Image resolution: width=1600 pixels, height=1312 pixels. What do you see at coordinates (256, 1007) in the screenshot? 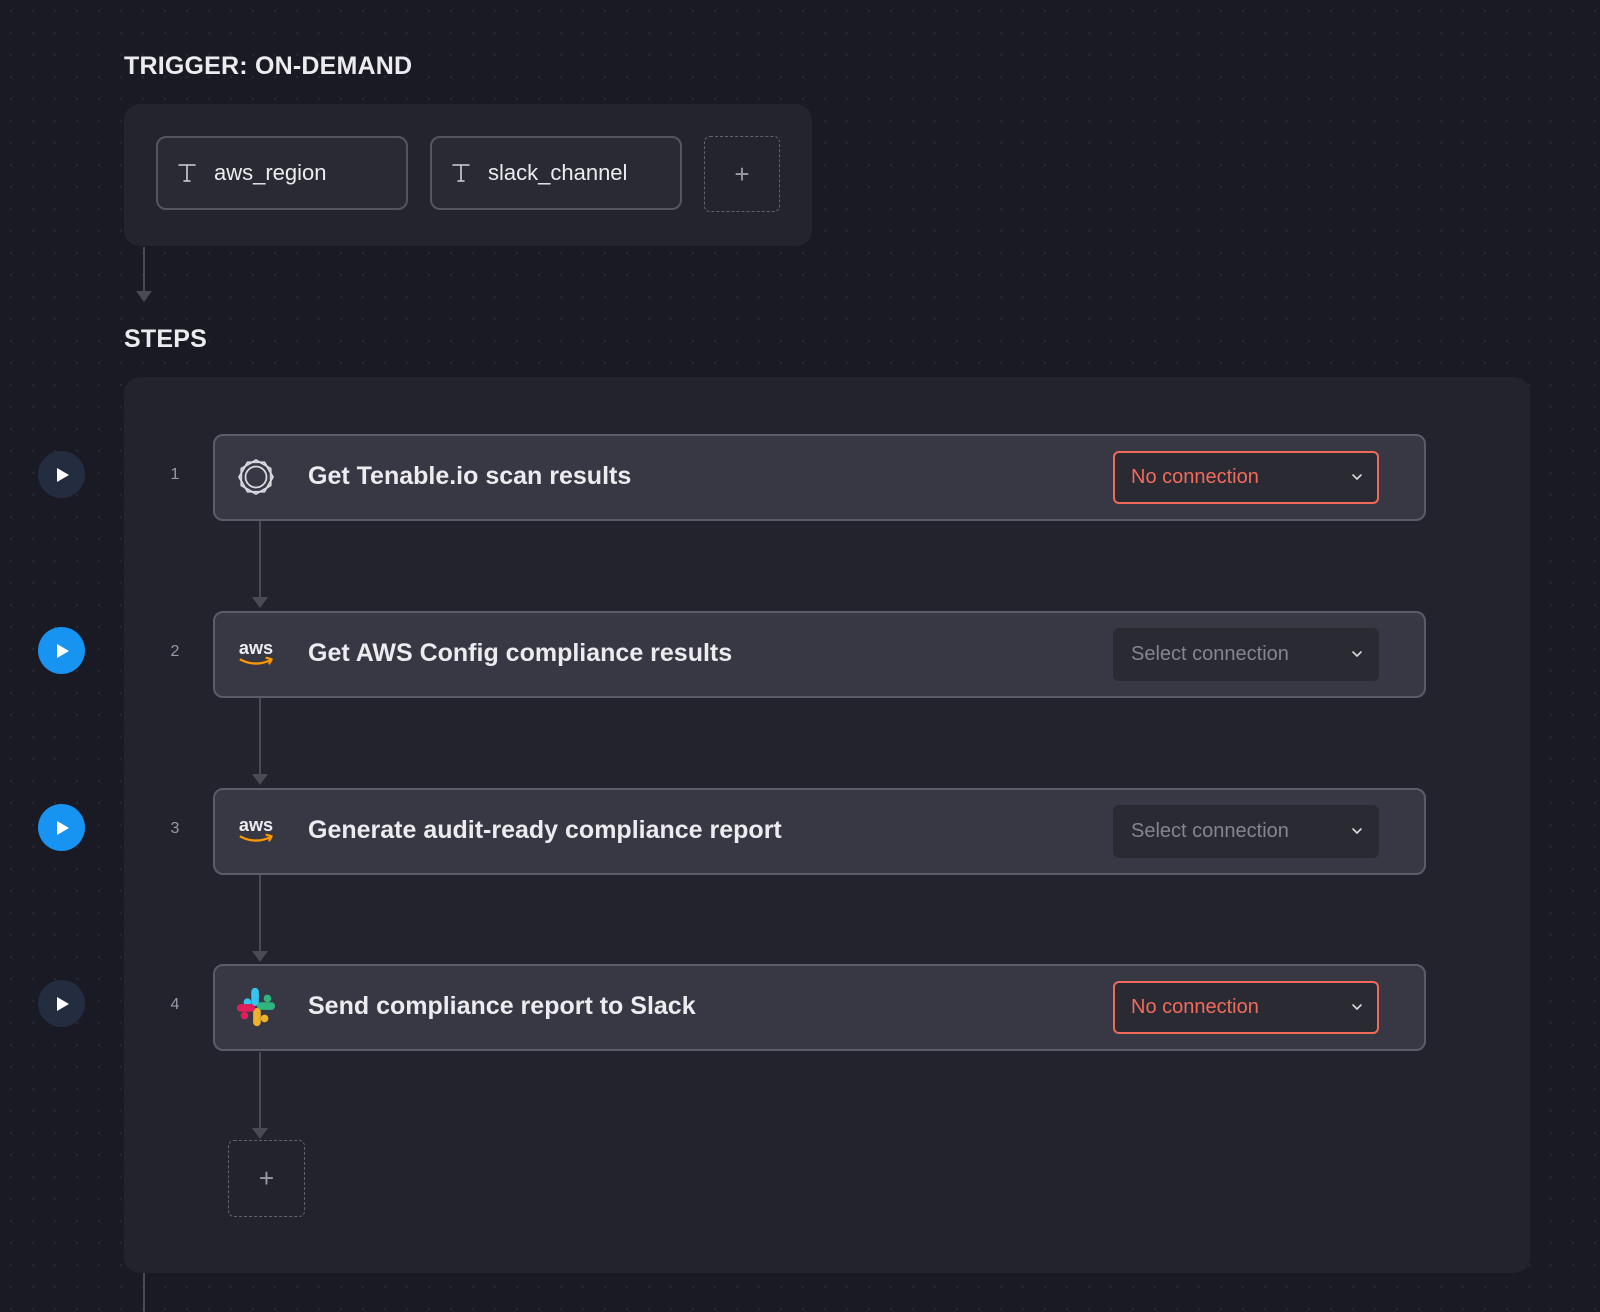
I see `slack-icon` at bounding box center [256, 1007].